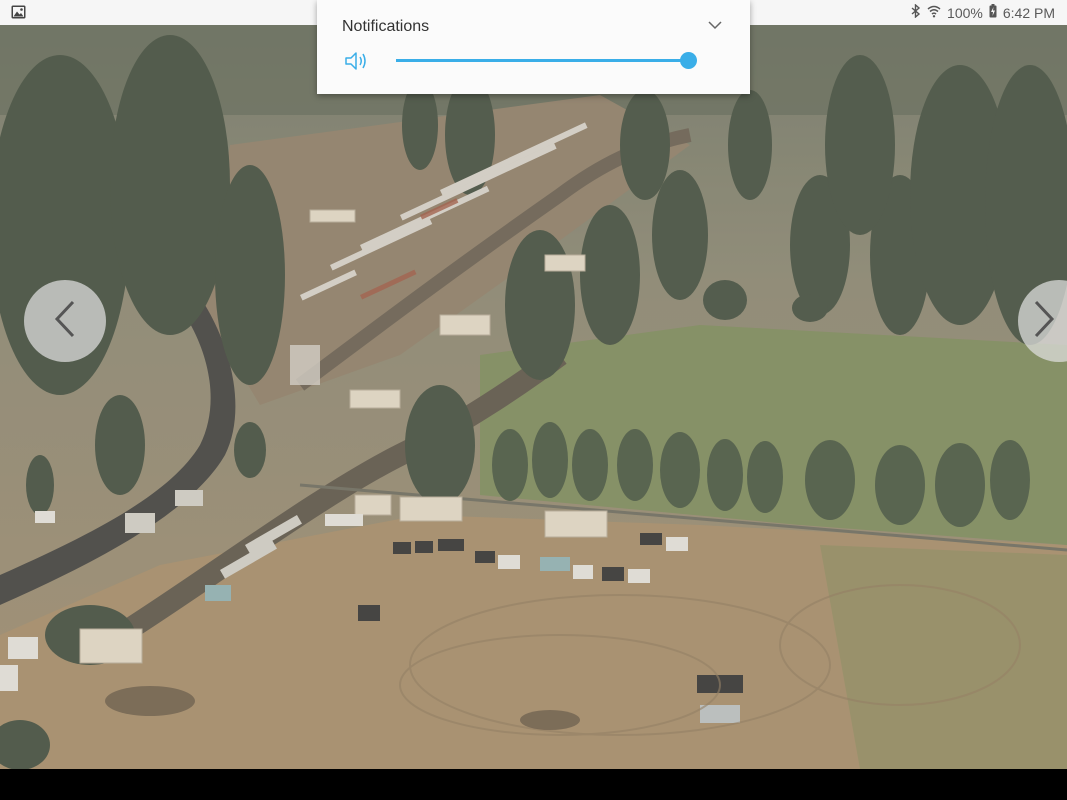 The width and height of the screenshot is (1067, 800). I want to click on volume-slider-fill, so click(542, 60).